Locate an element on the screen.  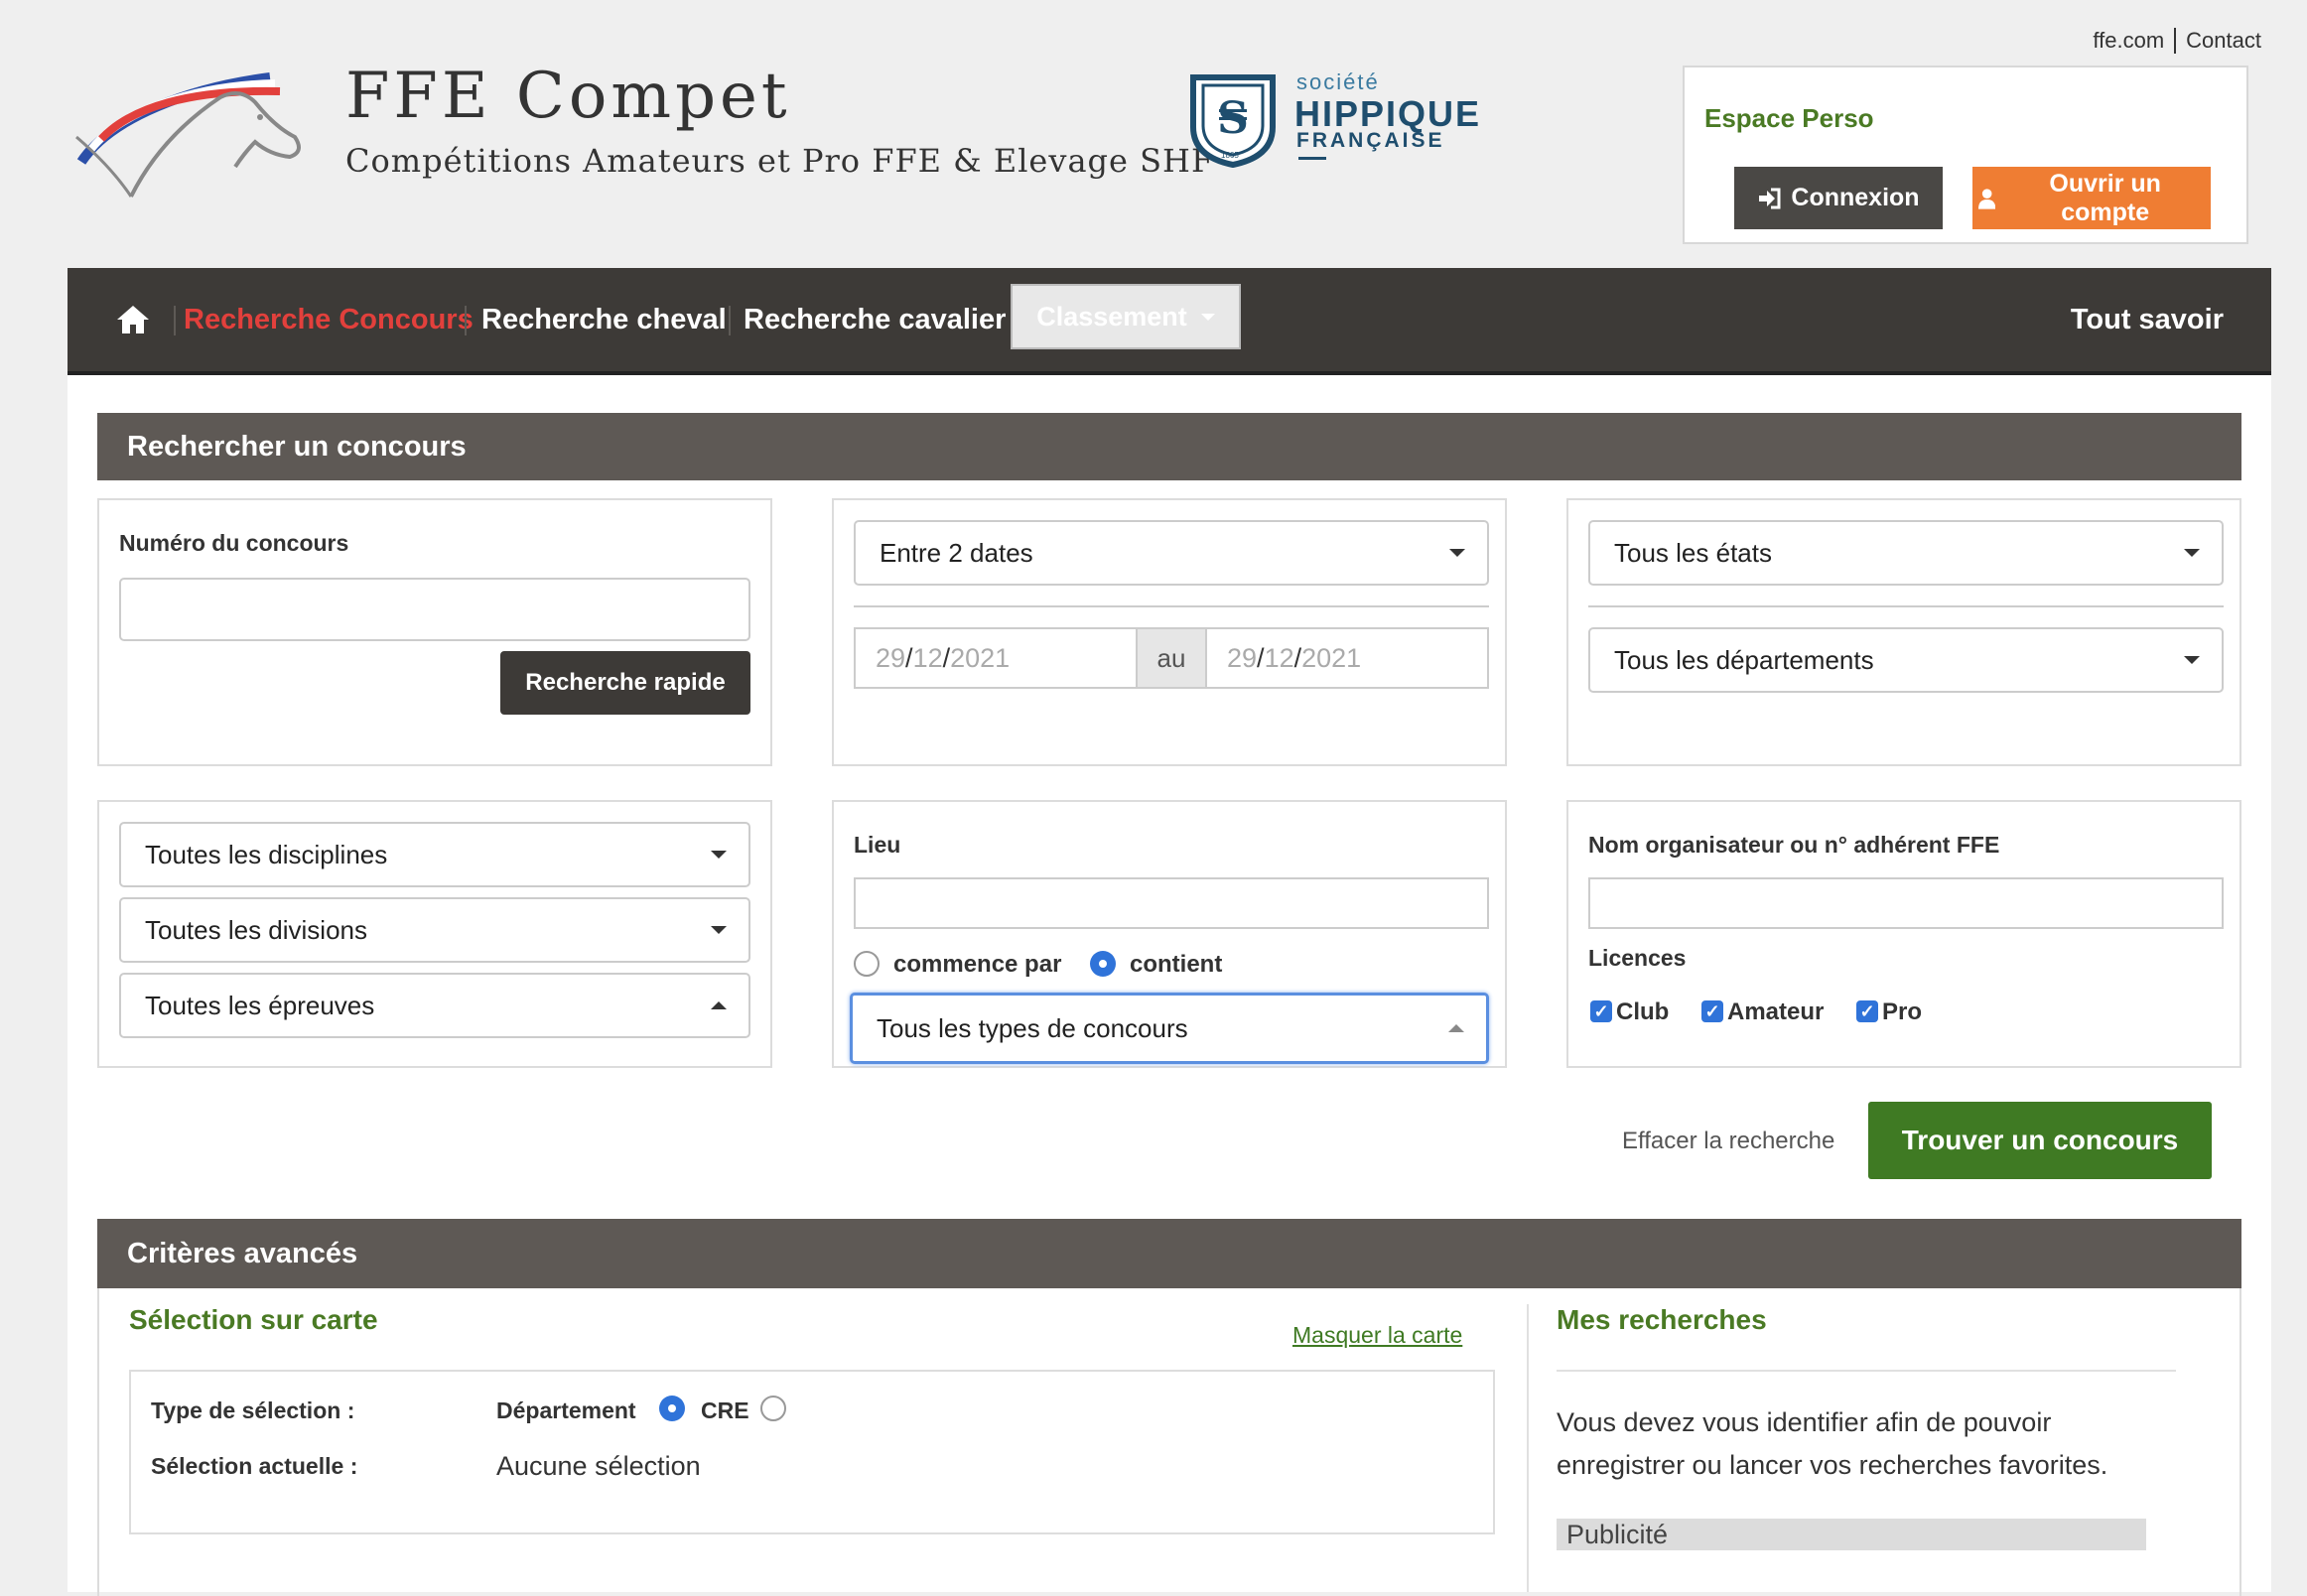
licence-club-checkbox: ✓ is located at coordinates (1601, 1011).